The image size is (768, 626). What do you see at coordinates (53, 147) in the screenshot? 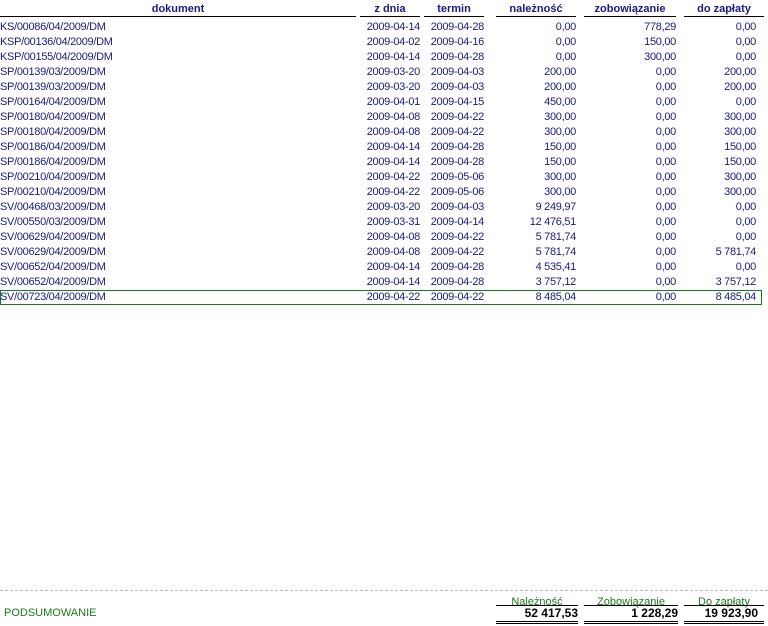
I see `cell-dokument: SP/00186/04/2009/DM` at bounding box center [53, 147].